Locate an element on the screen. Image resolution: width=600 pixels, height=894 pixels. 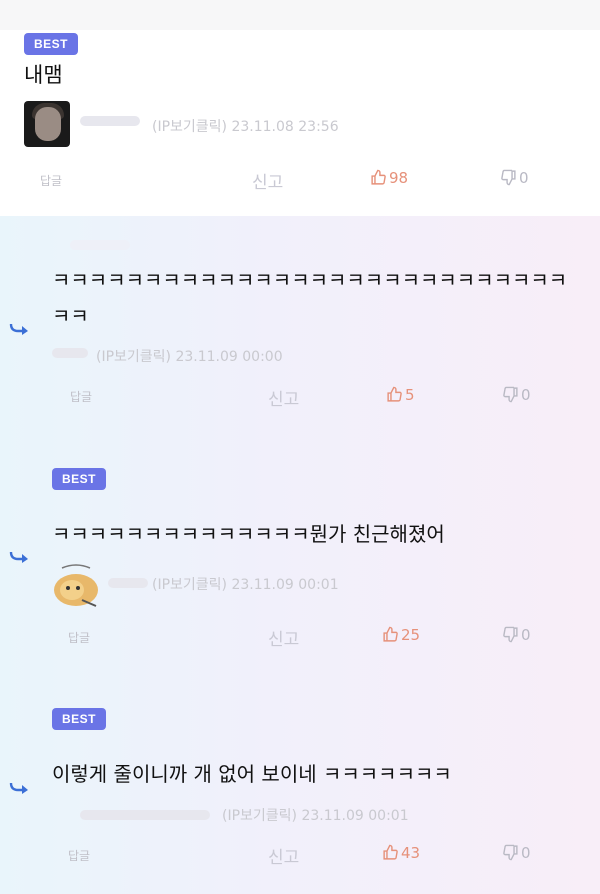
like-button: 5 is located at coordinates (400, 395).